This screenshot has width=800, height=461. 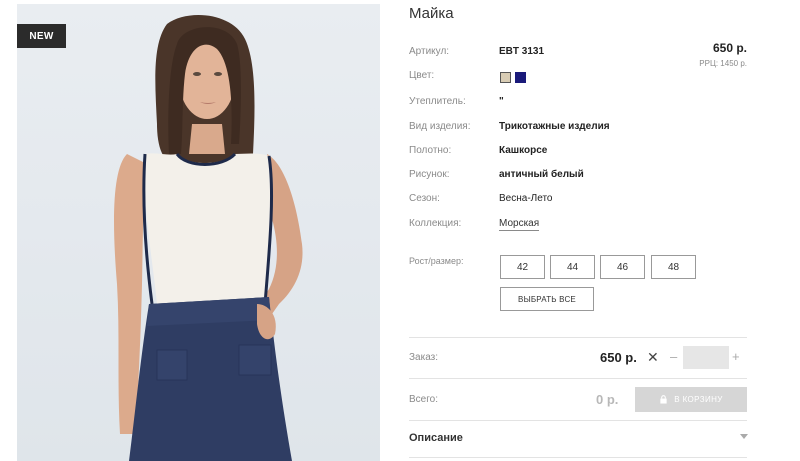 I want to click on collection-link: Морская, so click(x=519, y=224).